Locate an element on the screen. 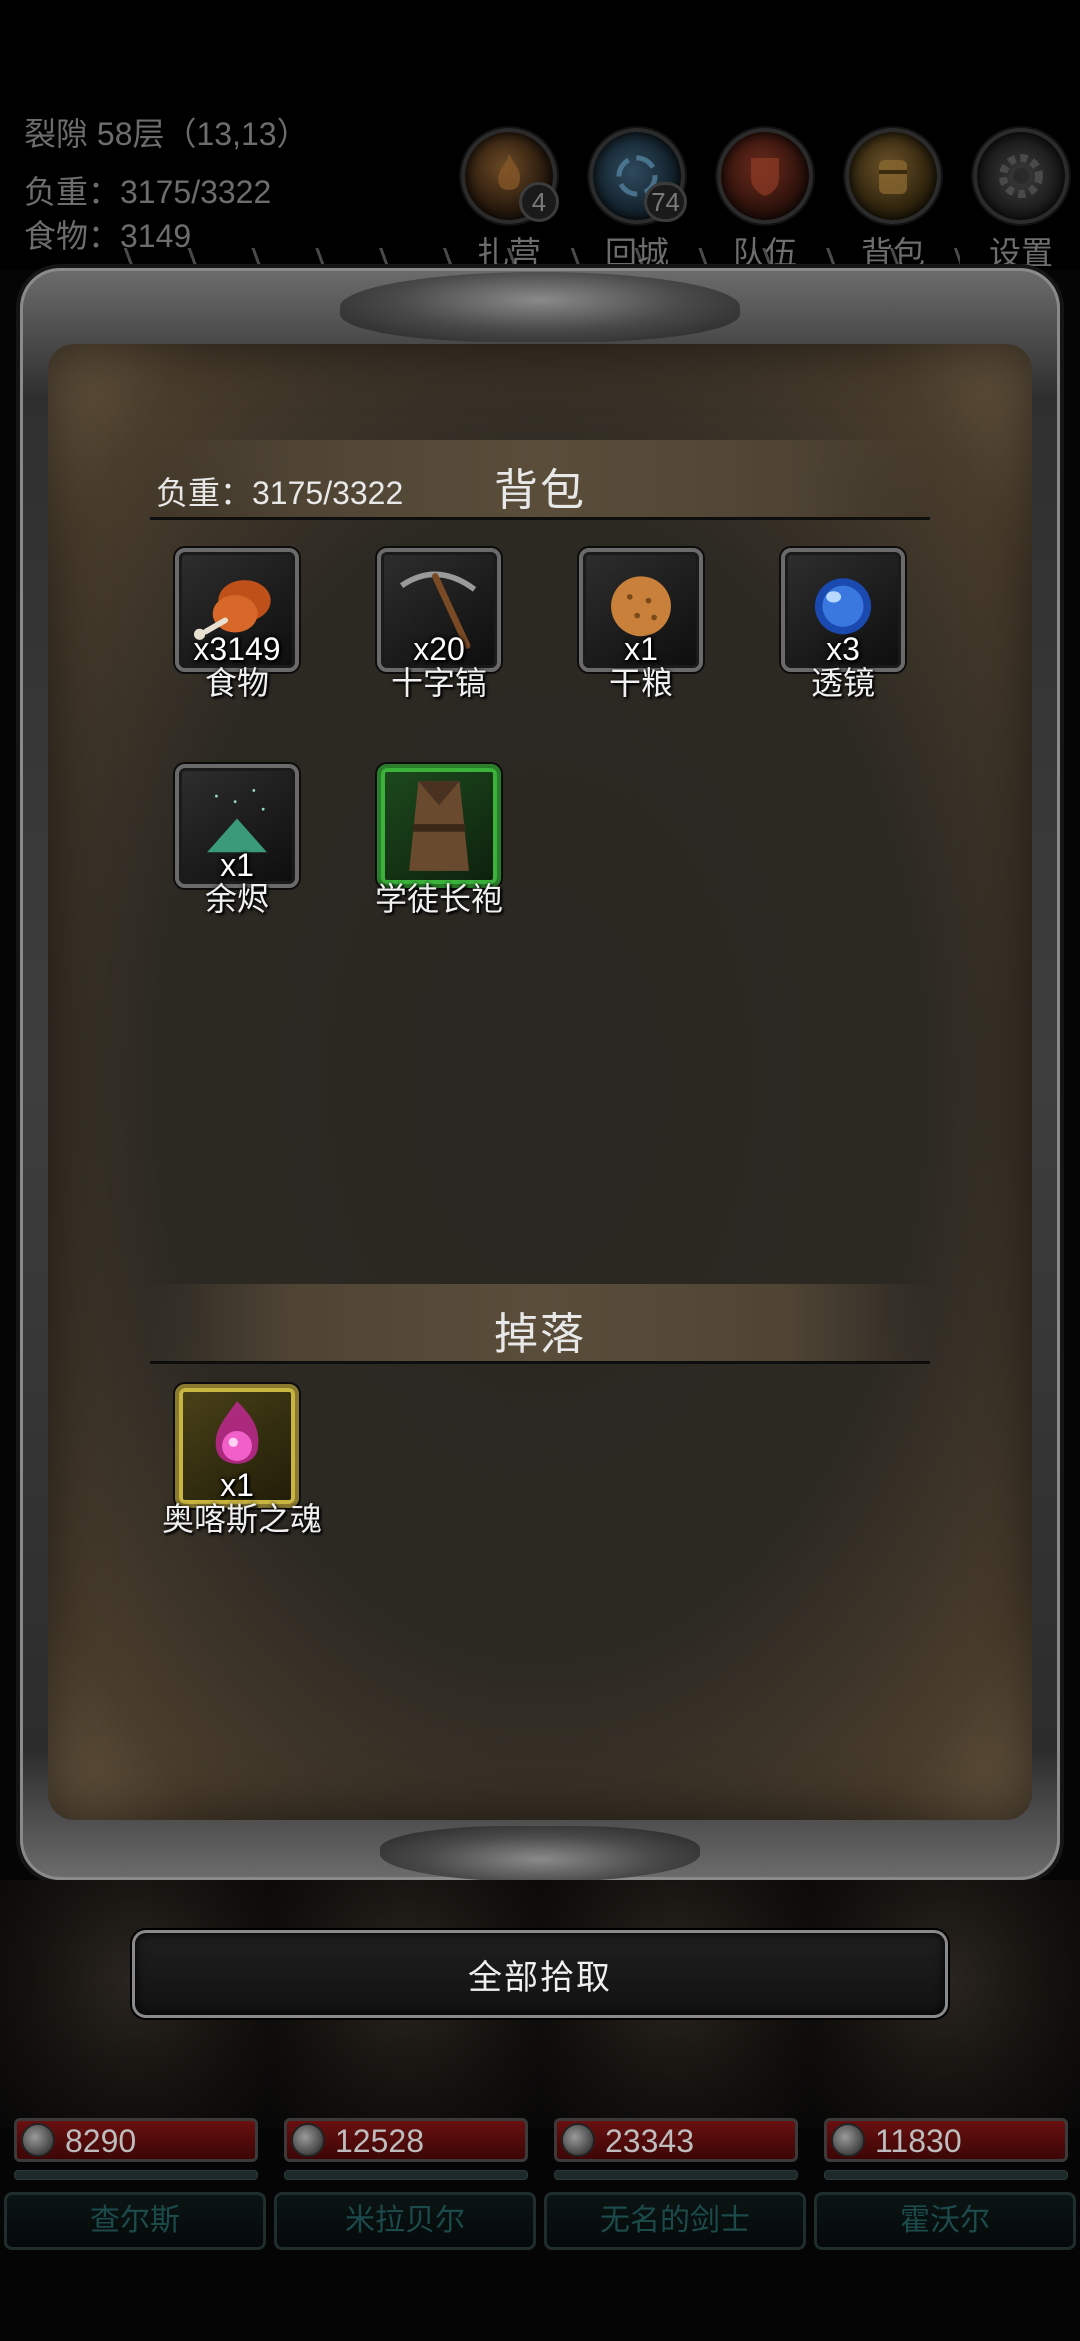  backpack-header: 负重：3175/3322 背包 is located at coordinates (540, 480).